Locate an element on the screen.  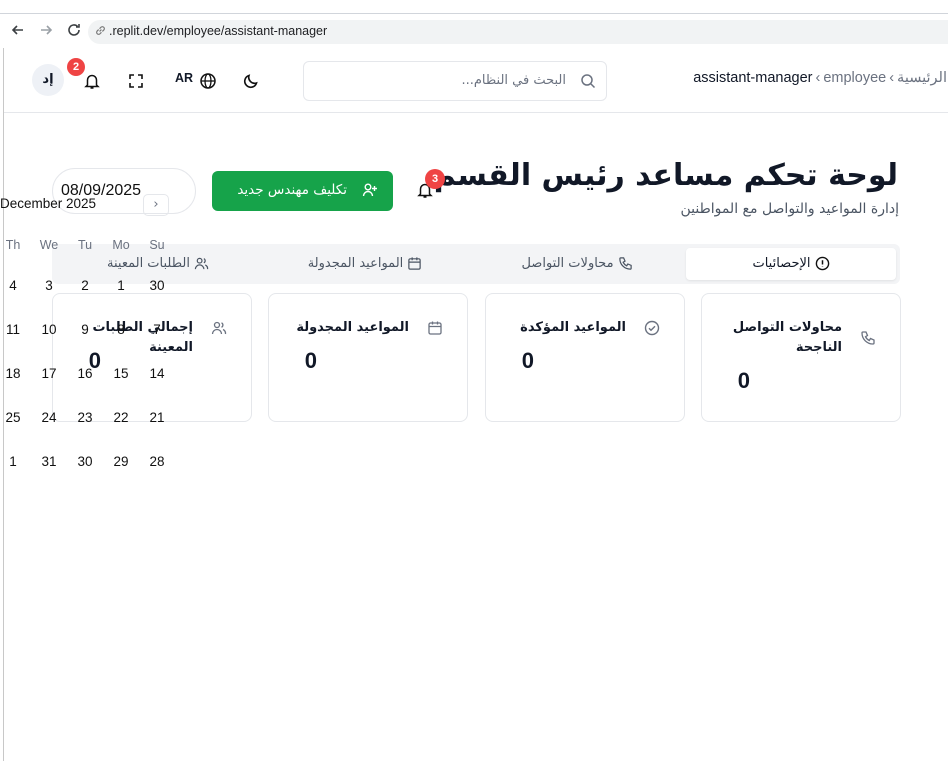
alert-circle-icon is located at coordinates (822, 263).